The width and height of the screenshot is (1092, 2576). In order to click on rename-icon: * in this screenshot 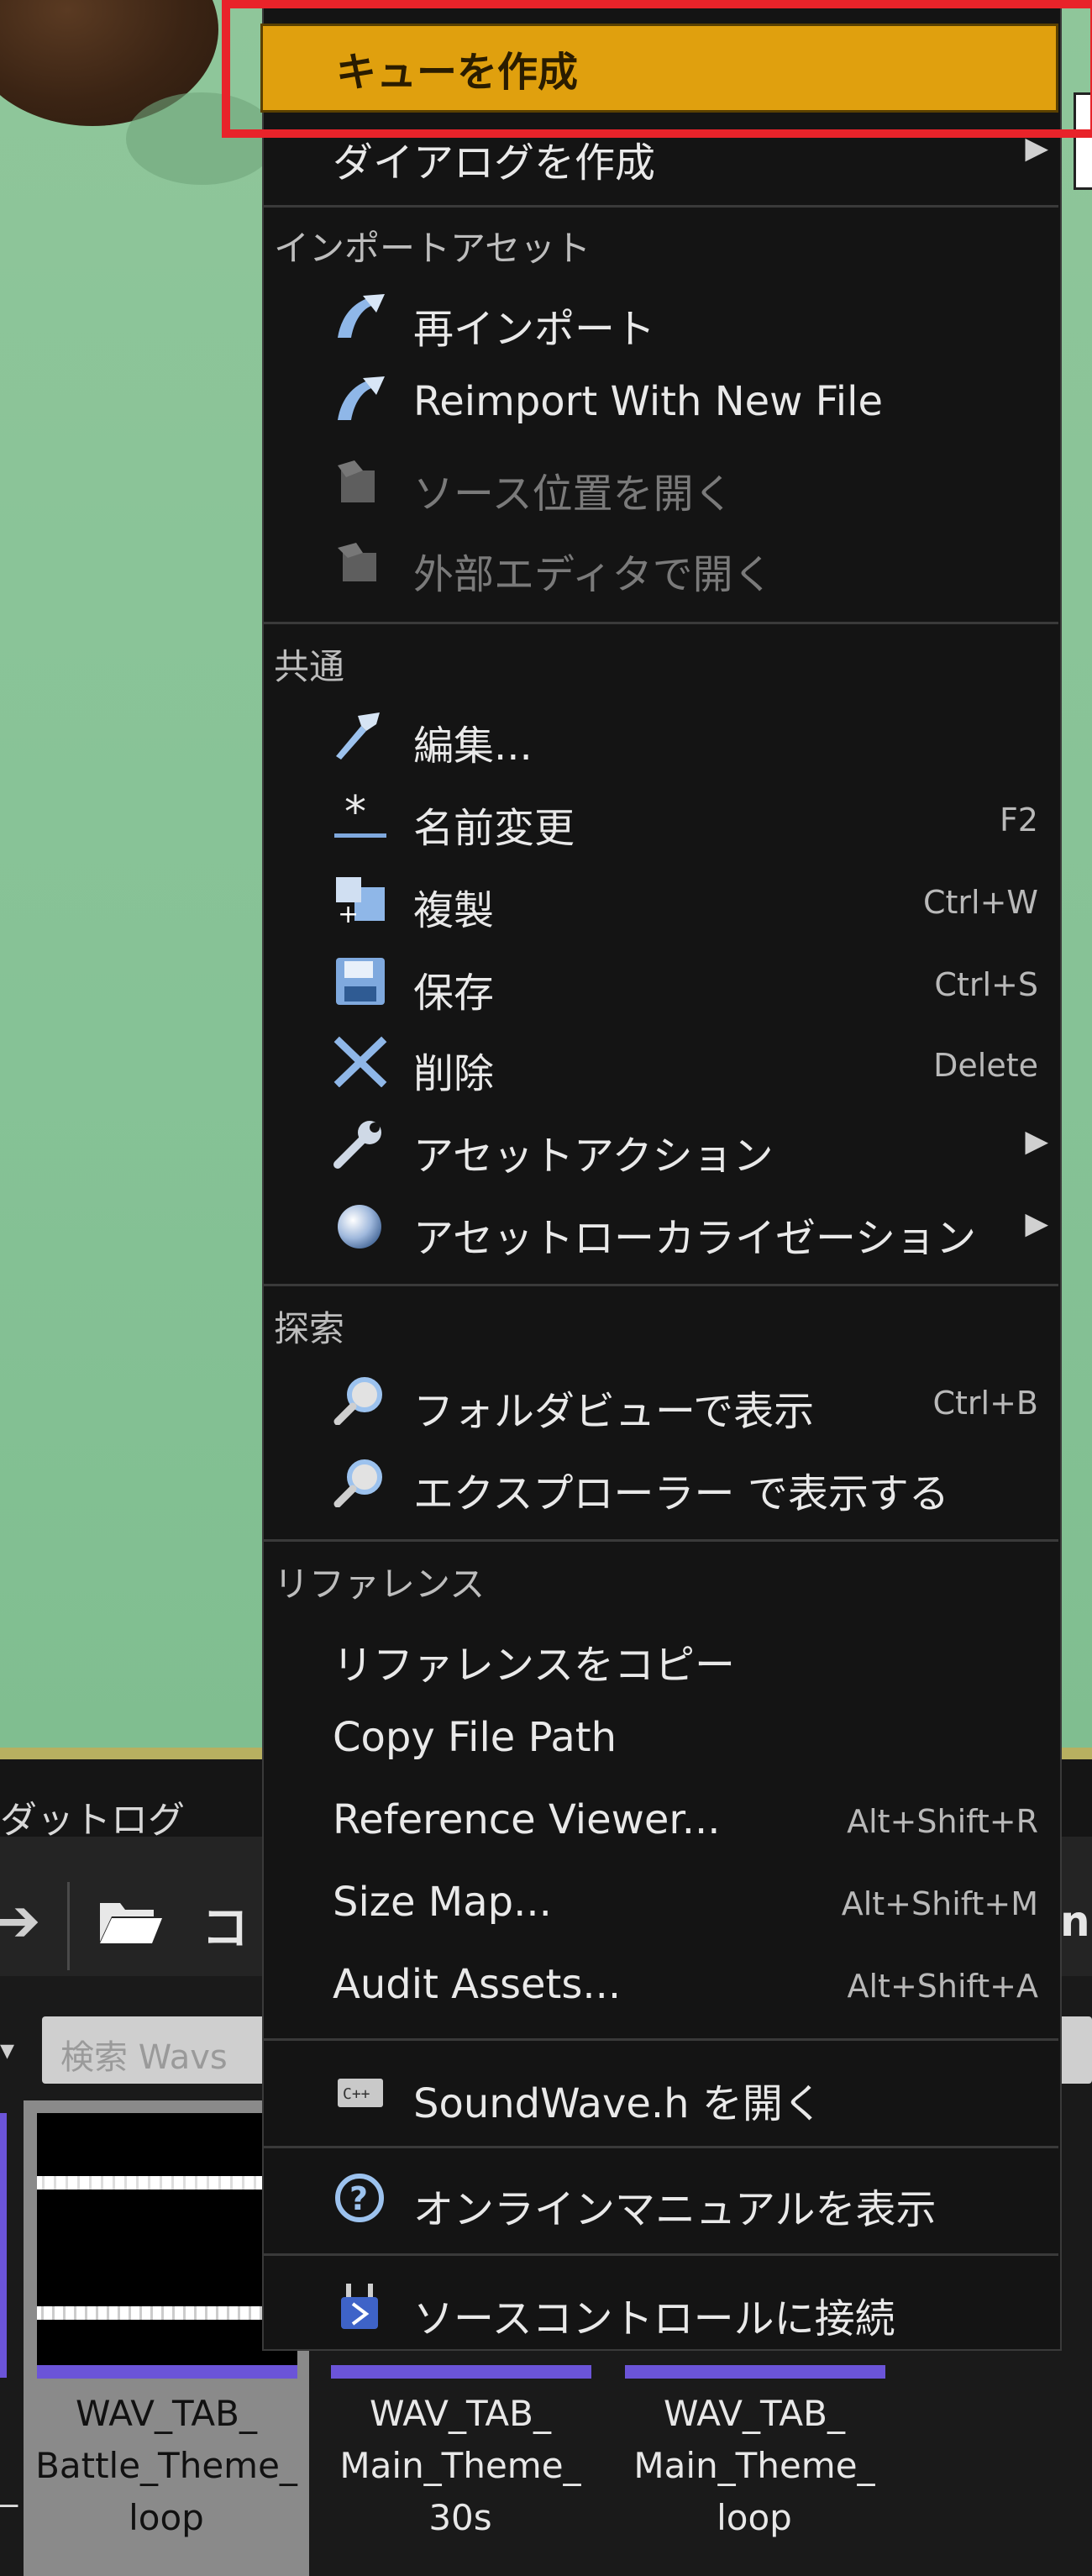, I will do `click(360, 814)`.